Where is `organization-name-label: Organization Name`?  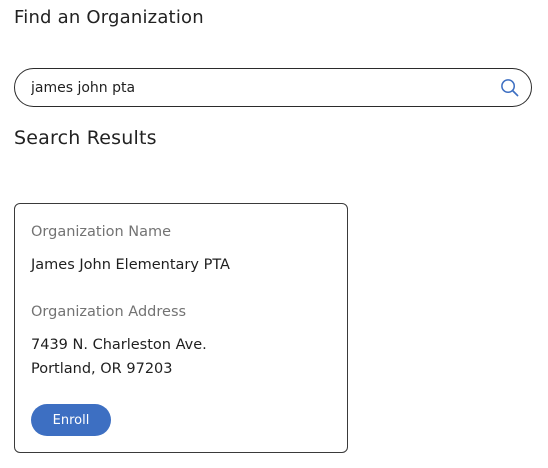 organization-name-label: Organization Name is located at coordinates (101, 232).